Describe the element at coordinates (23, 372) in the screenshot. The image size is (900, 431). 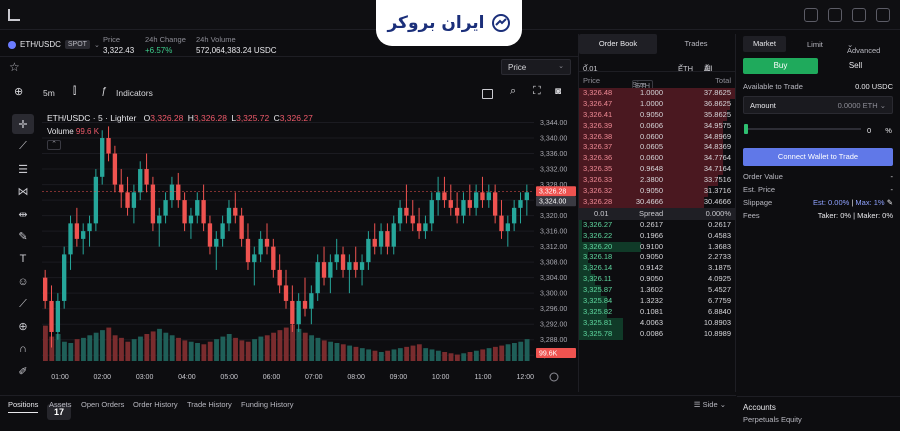
I see `lock-draw-icon: ✐` at that location.